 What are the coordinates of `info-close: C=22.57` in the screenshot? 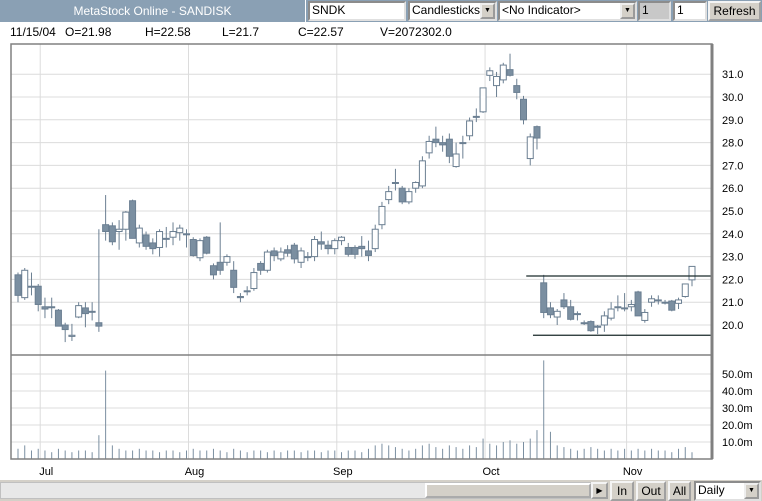 It's located at (321, 32).